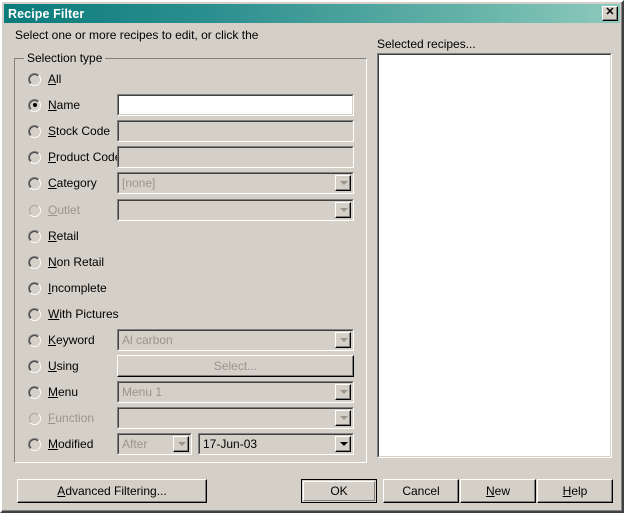 The width and height of the screenshot is (624, 513). I want to click on accel-all: A, so click(52, 79).